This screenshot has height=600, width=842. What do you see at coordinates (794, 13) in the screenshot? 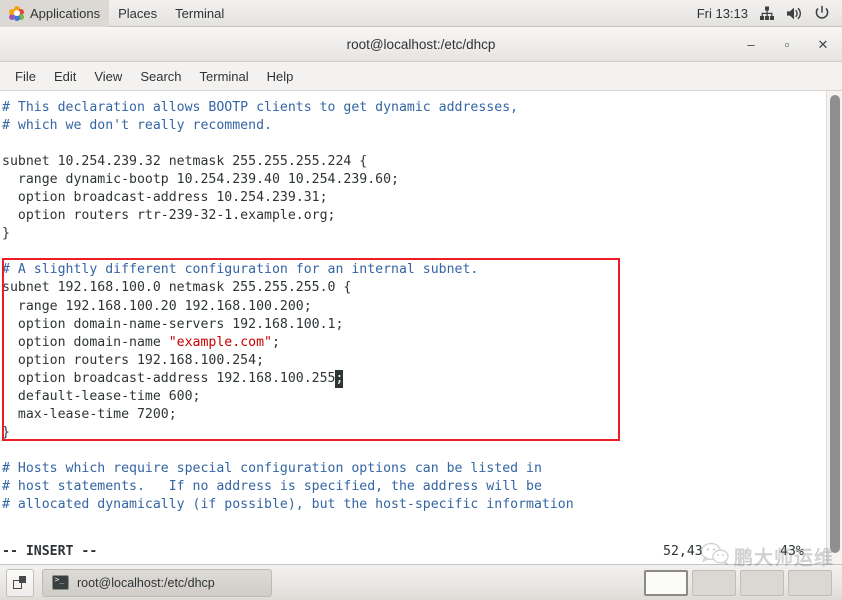
I see `volume-icon` at bounding box center [794, 13].